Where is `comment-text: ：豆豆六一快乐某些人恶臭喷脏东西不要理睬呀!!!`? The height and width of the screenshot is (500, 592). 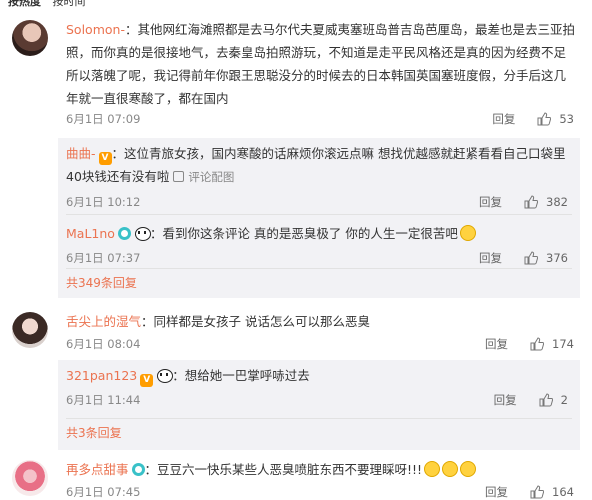 comment-text: ：豆豆六一快乐某些人恶臭喷脏东西不要理睬呀!!! is located at coordinates (283, 469).